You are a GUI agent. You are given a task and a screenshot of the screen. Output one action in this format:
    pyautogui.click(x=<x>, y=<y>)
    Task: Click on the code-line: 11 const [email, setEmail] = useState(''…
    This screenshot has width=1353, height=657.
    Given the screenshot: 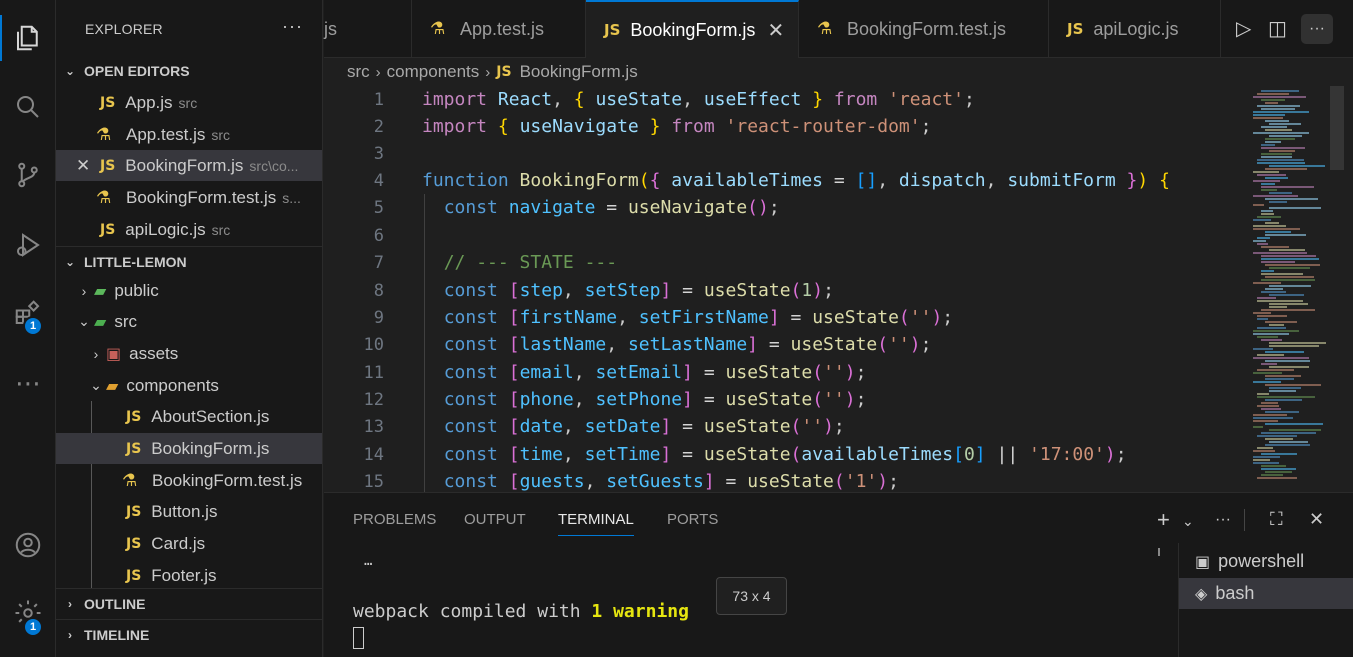 What is the action you would take?
    pyautogui.click(x=615, y=372)
    